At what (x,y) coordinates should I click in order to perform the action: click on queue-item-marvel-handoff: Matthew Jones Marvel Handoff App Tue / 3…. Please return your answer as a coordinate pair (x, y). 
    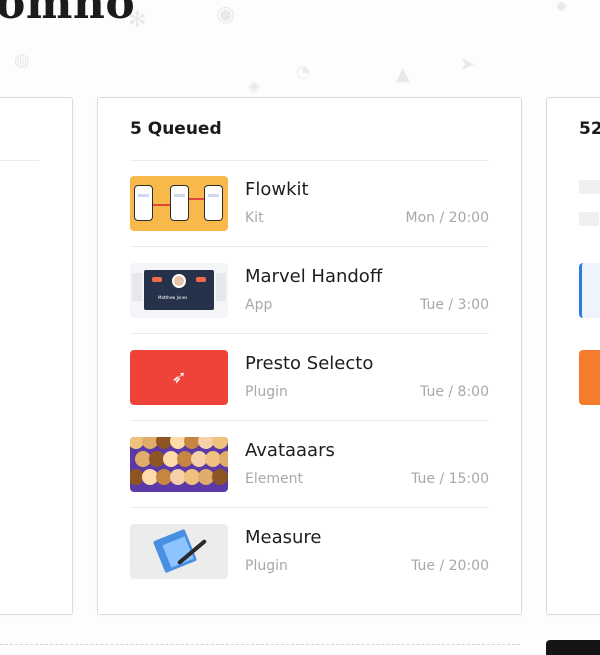
    Looking at the image, I should click on (309, 290).